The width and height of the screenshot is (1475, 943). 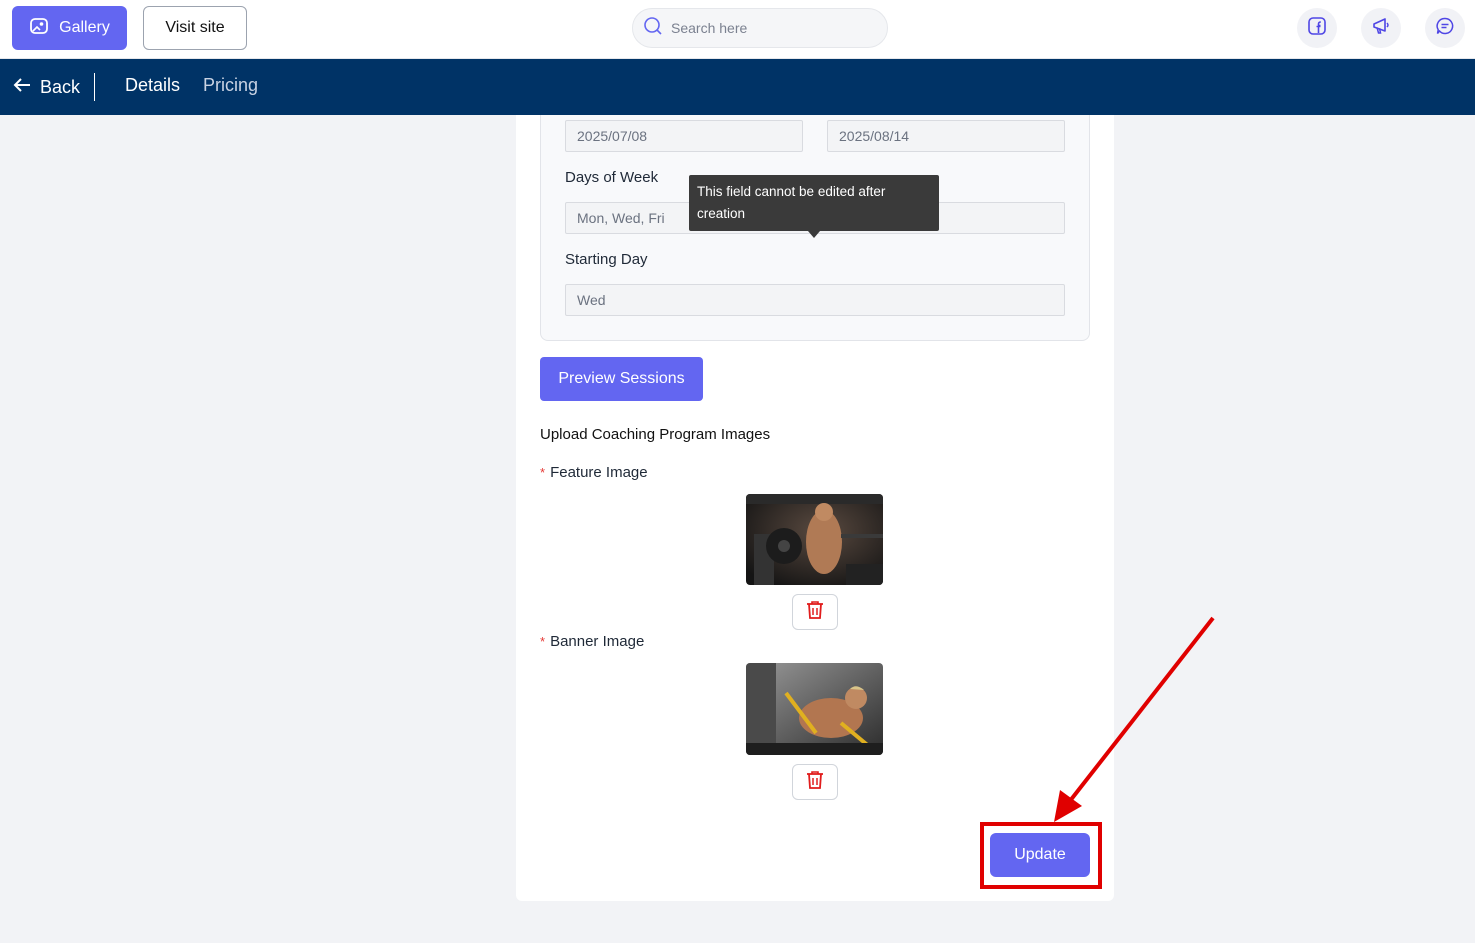 I want to click on visit-site-button: Visit site, so click(x=195, y=28).